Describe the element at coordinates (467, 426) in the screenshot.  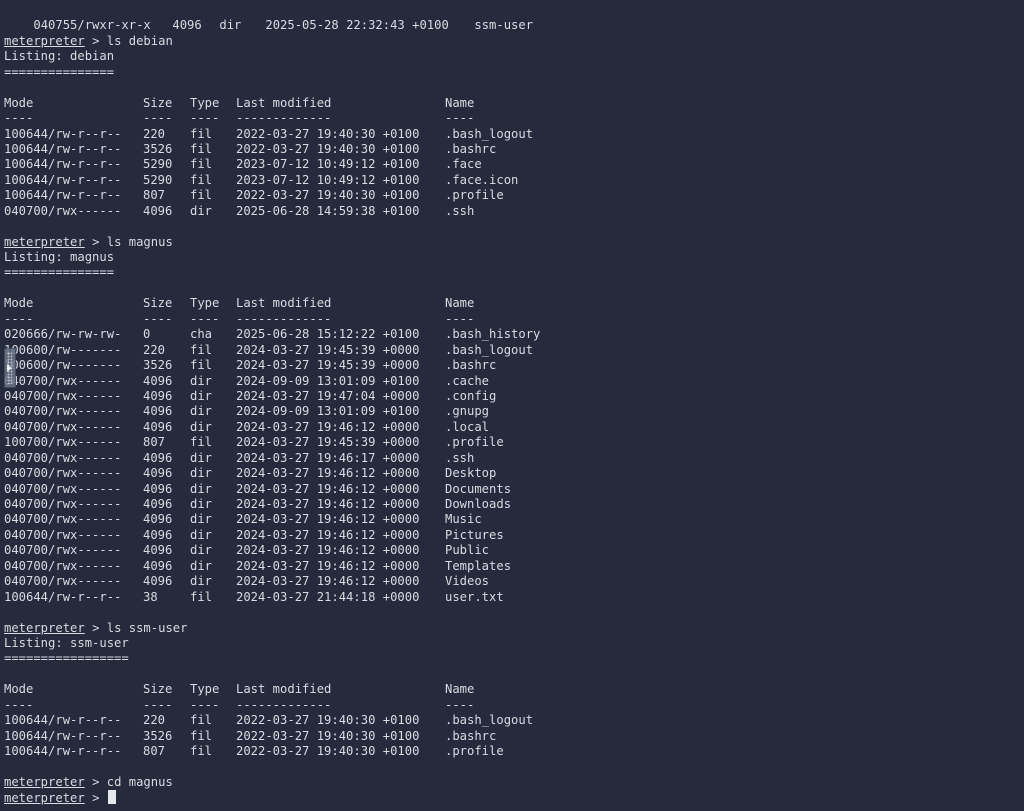
I see `name-cell: .local` at that location.